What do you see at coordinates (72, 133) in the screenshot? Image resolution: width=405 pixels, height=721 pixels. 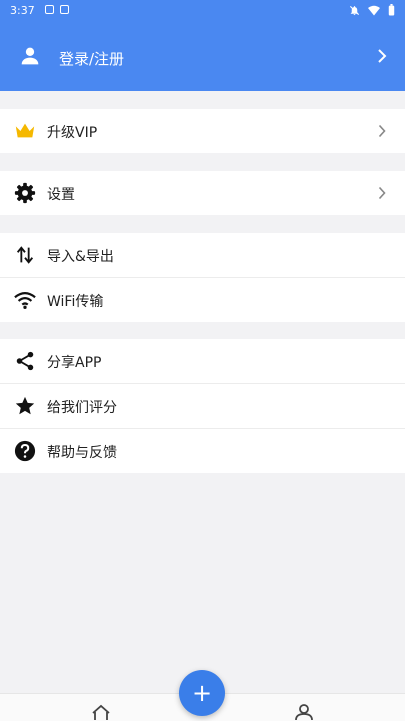 I see `vip-label: 升级VIP` at bounding box center [72, 133].